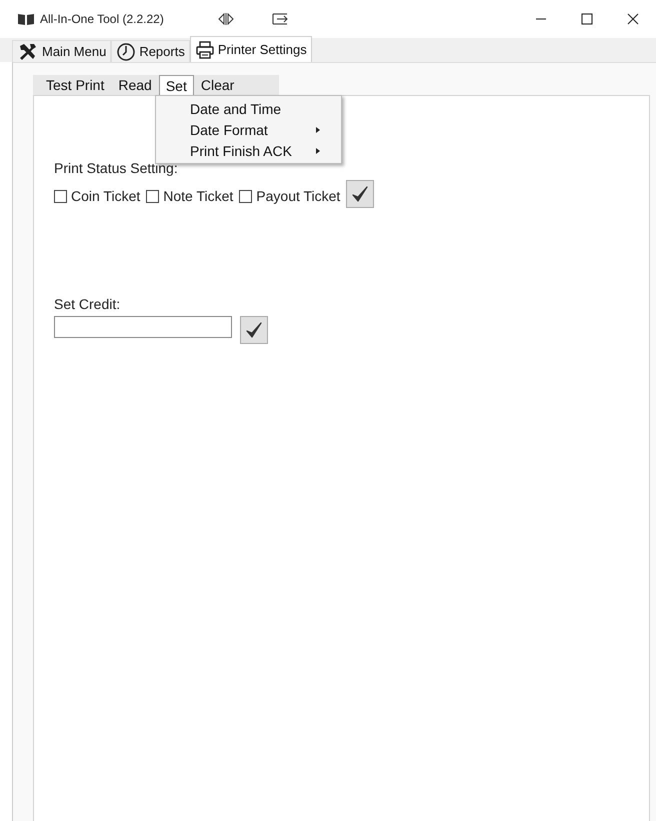 The height and width of the screenshot is (821, 656). What do you see at coordinates (204, 50) in the screenshot?
I see `printer-icon` at bounding box center [204, 50].